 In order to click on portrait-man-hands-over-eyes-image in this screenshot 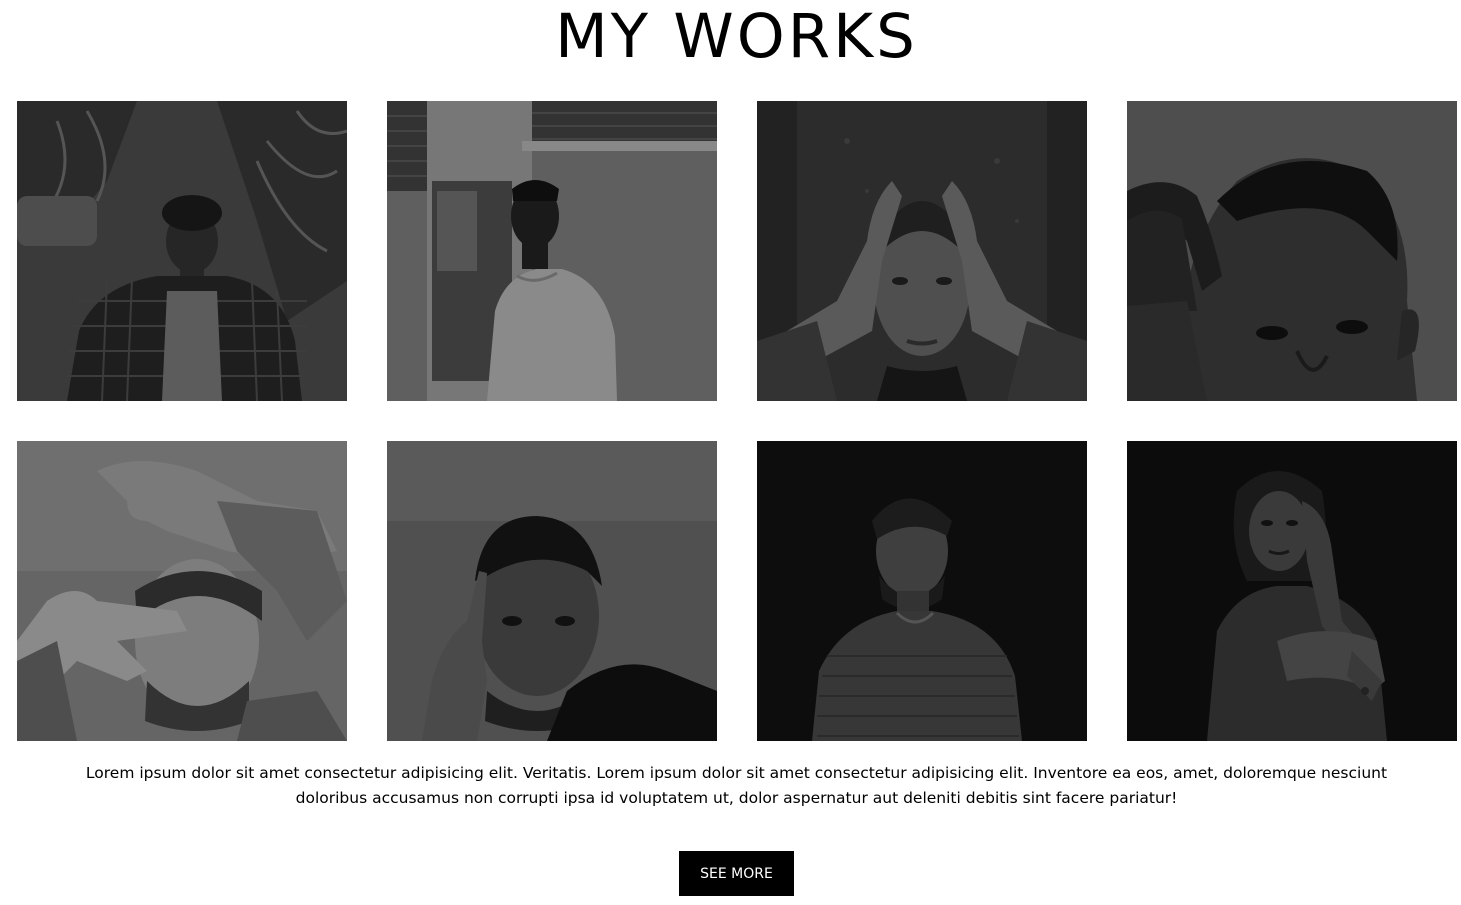, I will do `click(182, 591)`.